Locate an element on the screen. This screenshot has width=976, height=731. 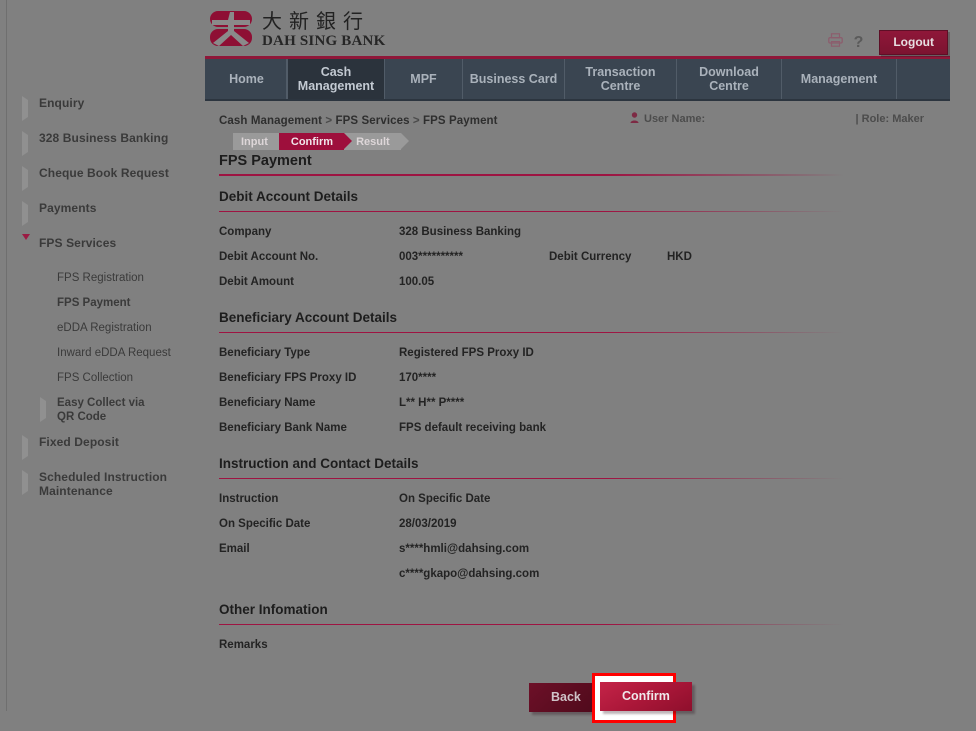
section-title-debit-account-details: Debit Account Details is located at coordinates (289, 196).